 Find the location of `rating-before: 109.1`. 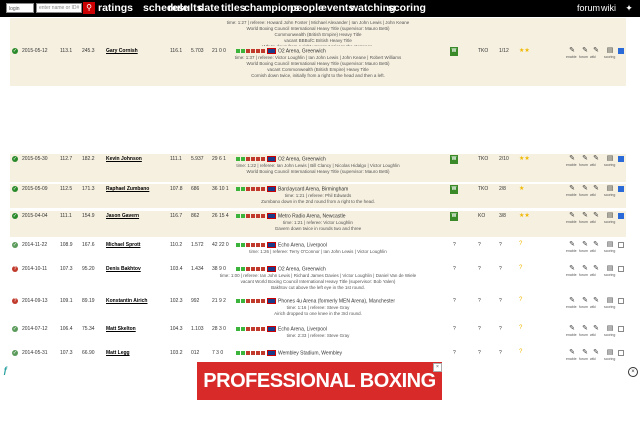

rating-before: 109.1 is located at coordinates (66, 301).